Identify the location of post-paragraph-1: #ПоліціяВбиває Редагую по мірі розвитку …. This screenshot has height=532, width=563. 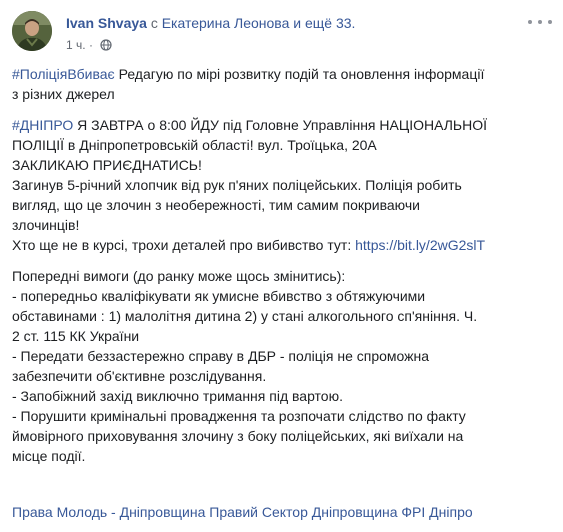
(282, 84).